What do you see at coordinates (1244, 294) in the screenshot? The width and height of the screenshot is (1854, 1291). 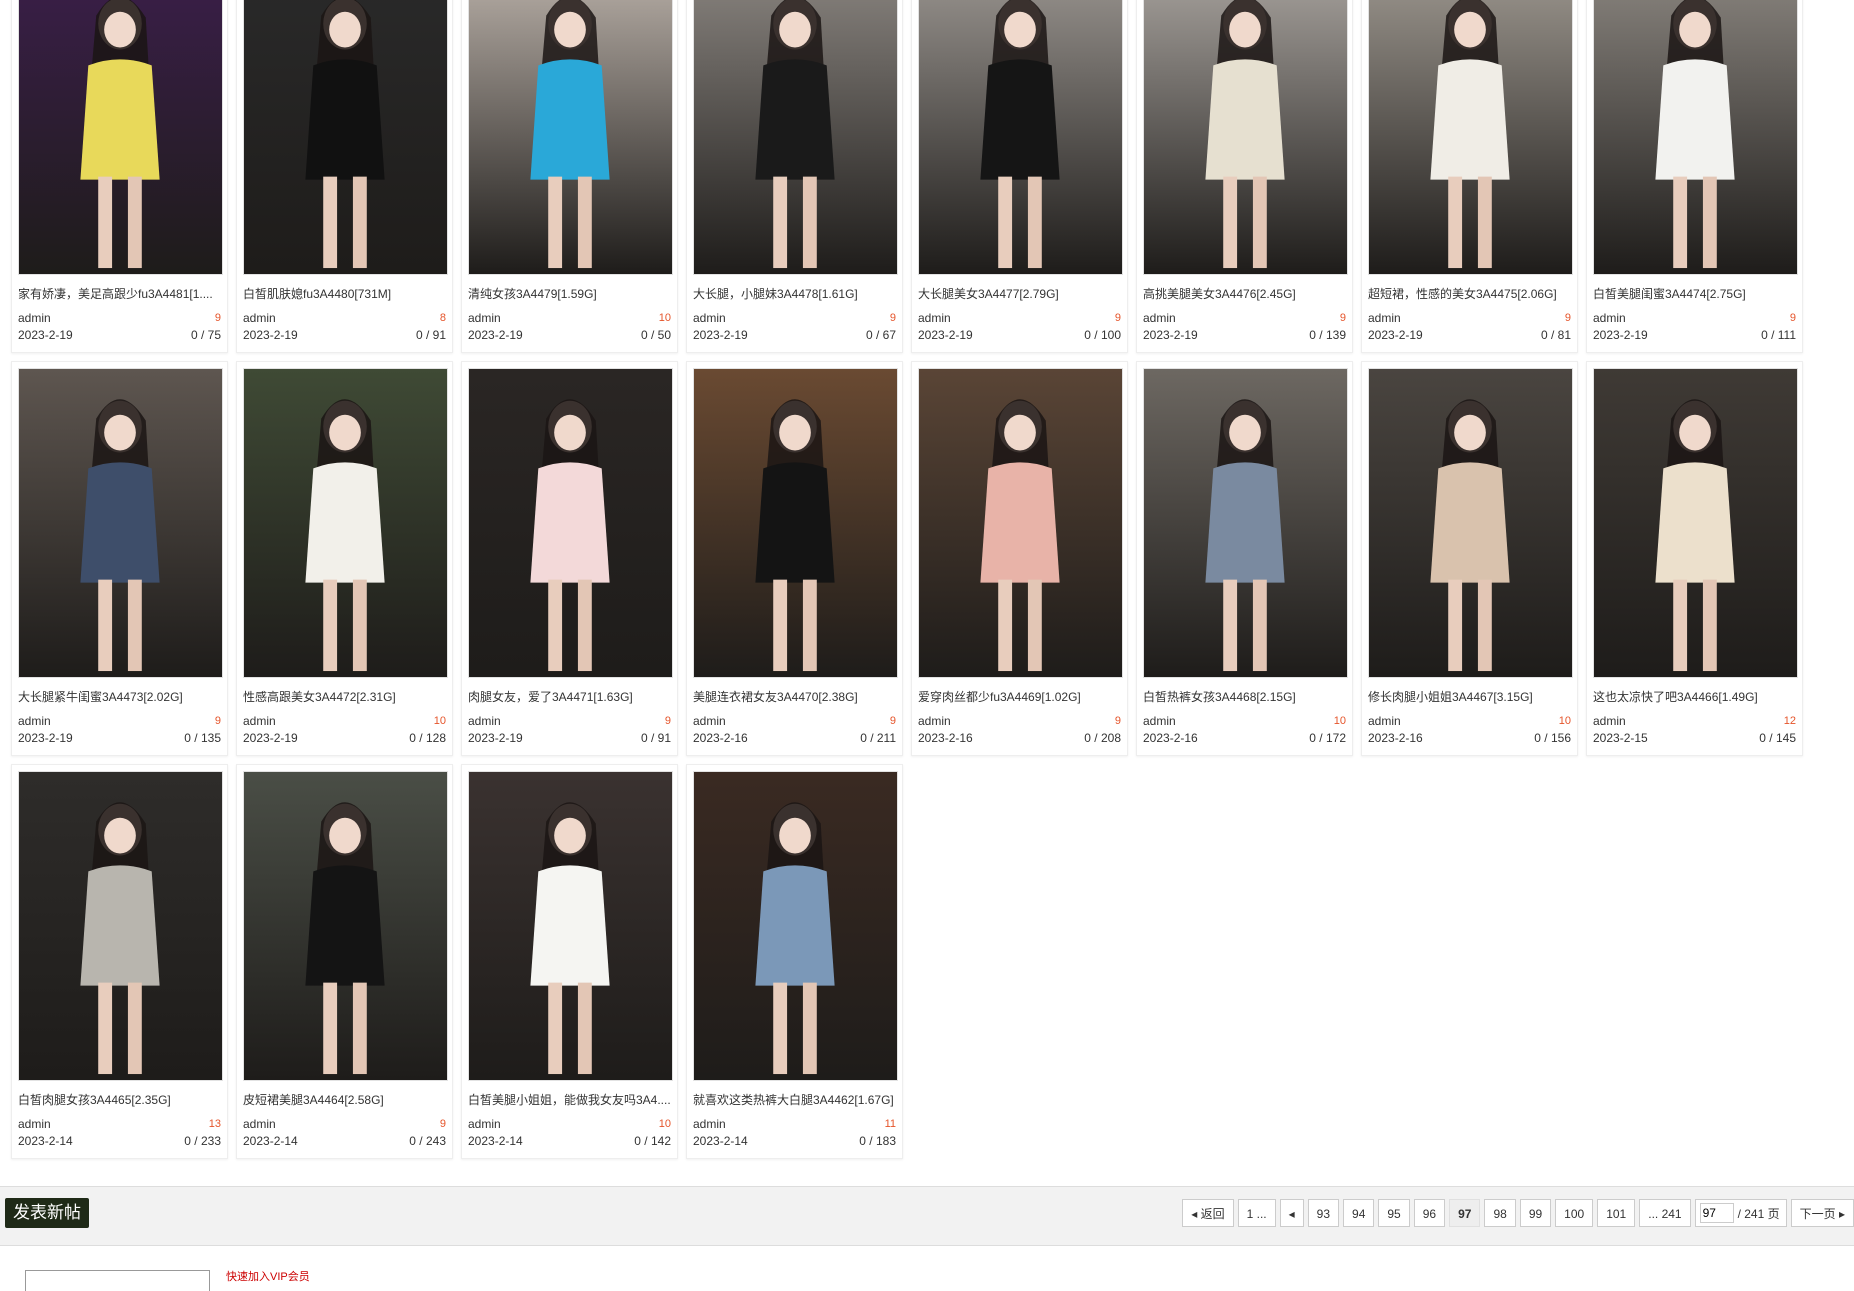 I see `thread-title: 高挑美腿美女3A4476[2.45G]` at bounding box center [1244, 294].